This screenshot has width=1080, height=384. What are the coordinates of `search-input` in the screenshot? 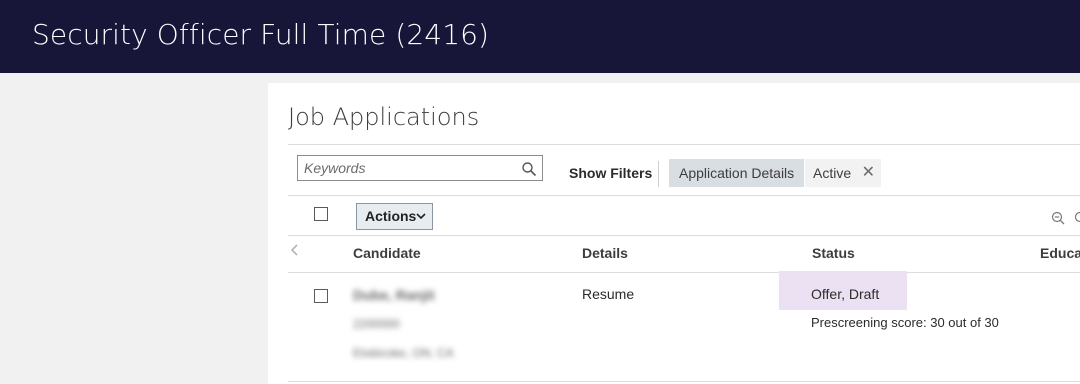 It's located at (409, 168).